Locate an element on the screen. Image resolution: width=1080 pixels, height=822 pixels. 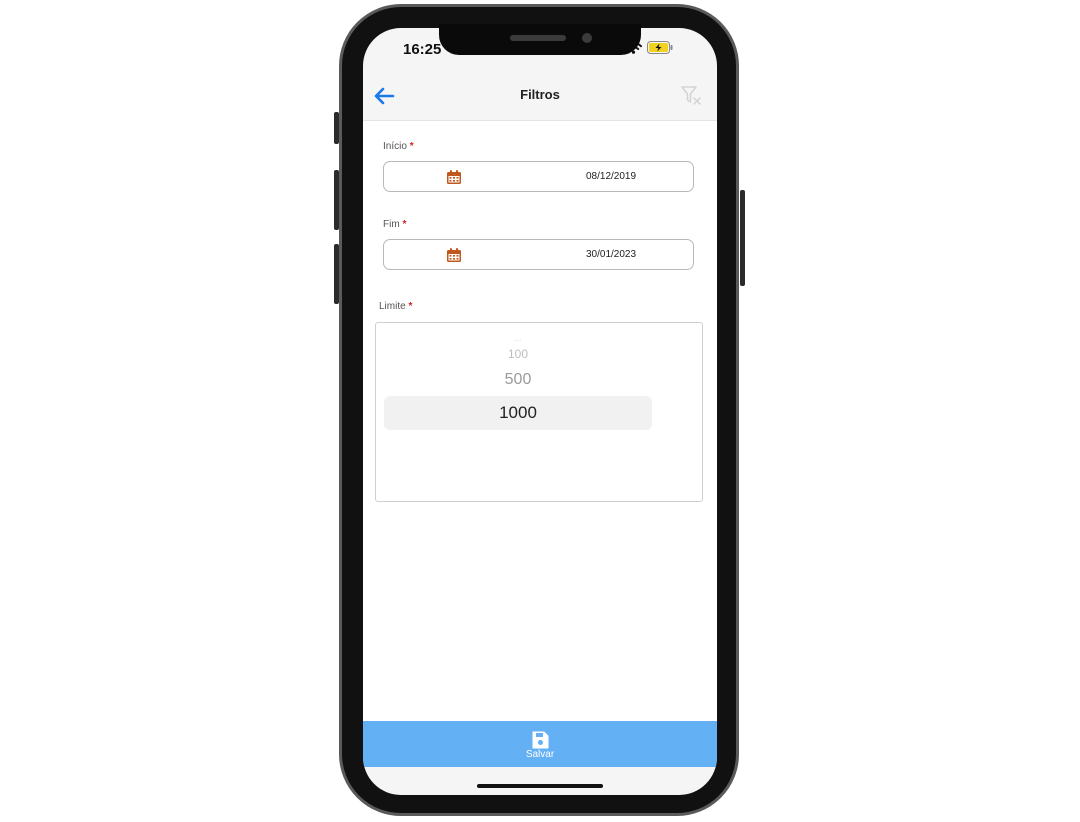
battery-icon is located at coordinates (660, 47).